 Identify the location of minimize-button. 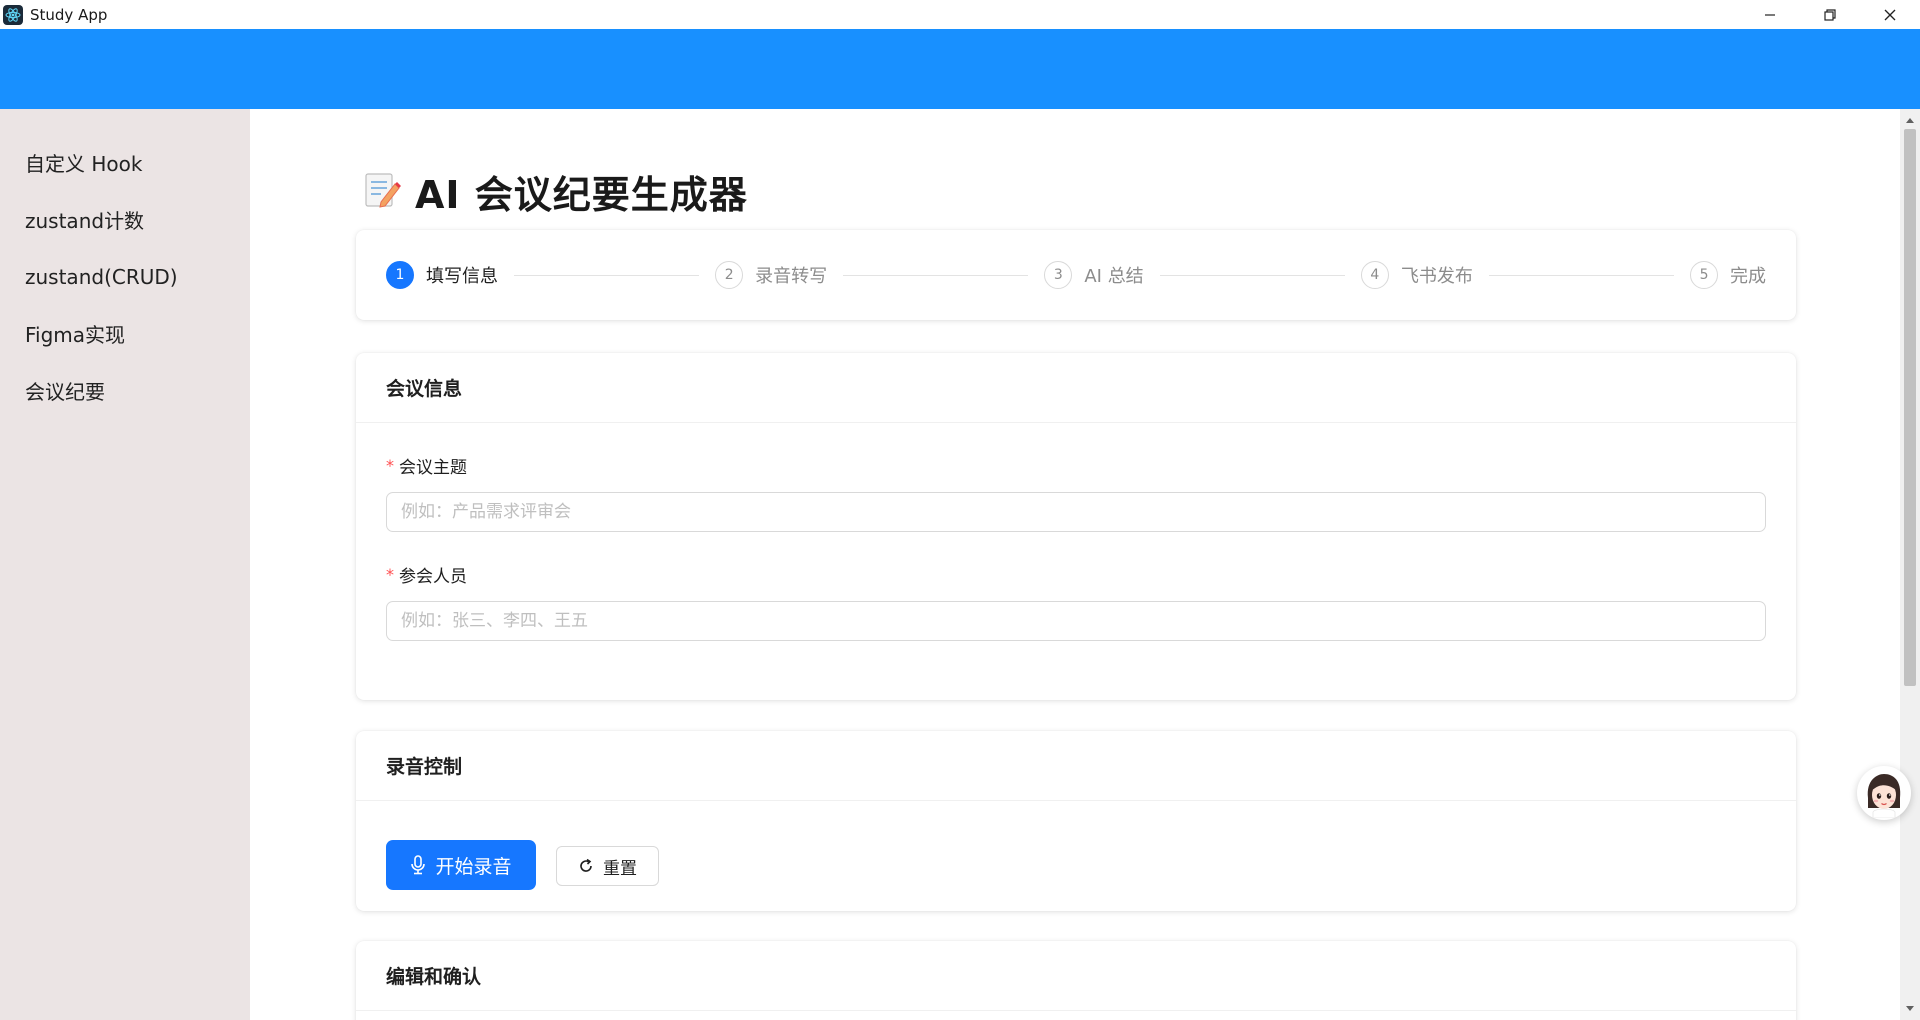
(1770, 14).